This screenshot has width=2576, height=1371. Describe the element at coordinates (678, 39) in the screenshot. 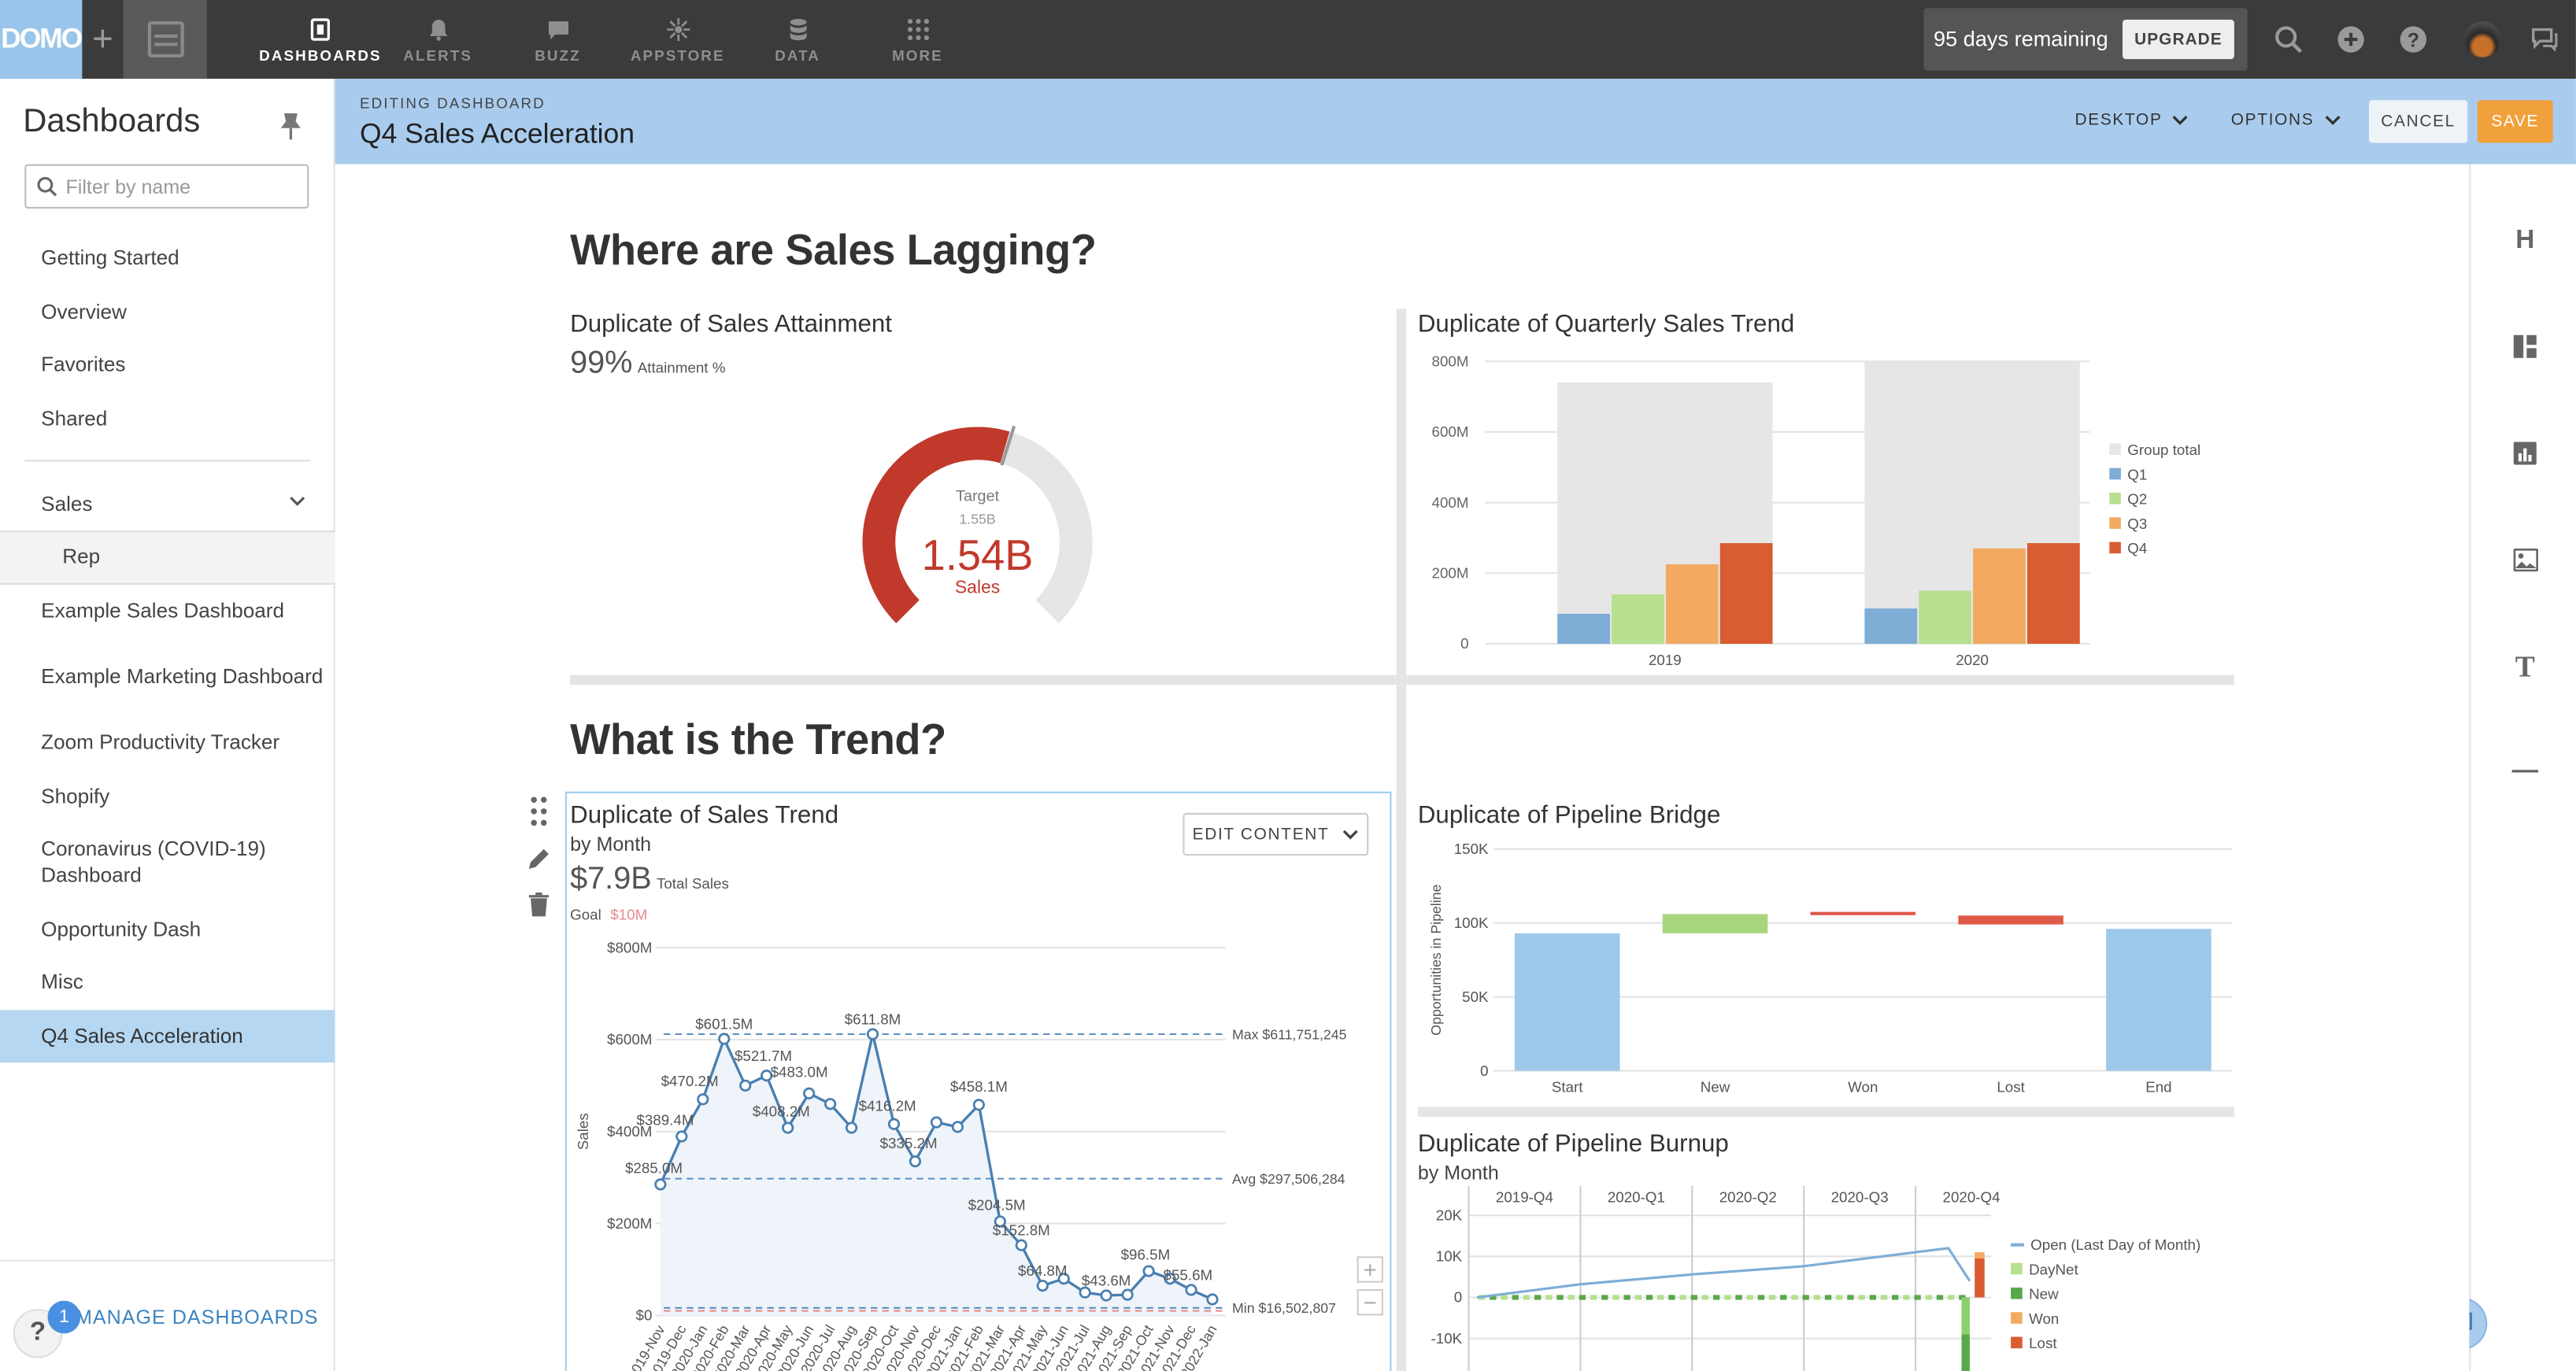

I see `nav-appstore: APPSTORE` at that location.